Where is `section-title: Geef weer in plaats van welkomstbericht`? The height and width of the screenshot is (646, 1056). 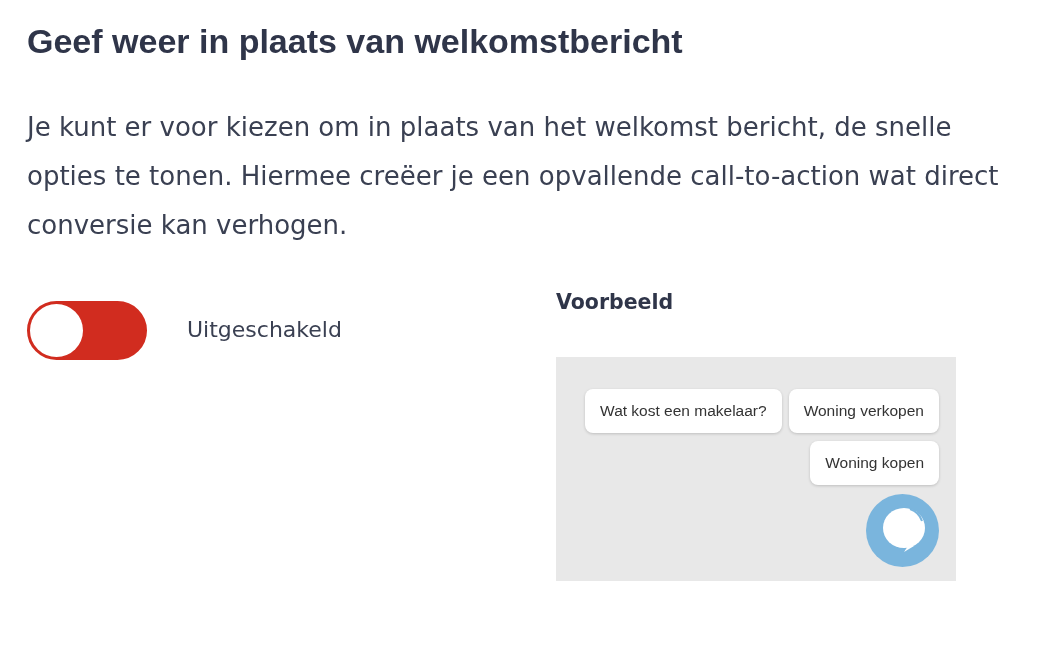
section-title: Geef weer in plaats van welkomstbericht is located at coordinates (355, 41).